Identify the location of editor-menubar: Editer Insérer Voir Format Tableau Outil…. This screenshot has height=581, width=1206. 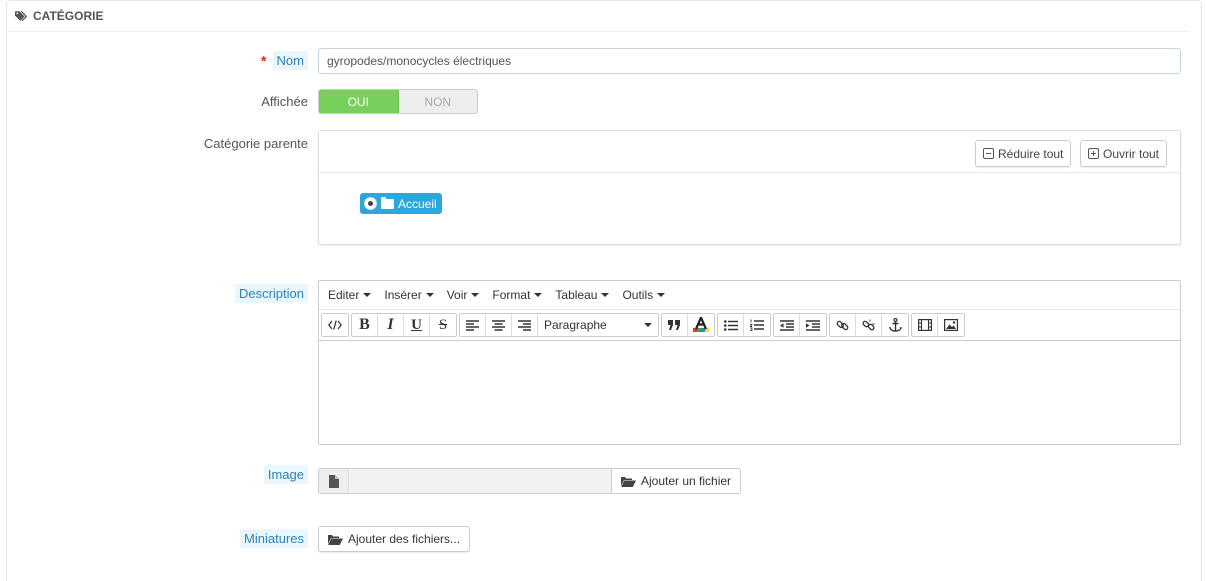
(749, 295).